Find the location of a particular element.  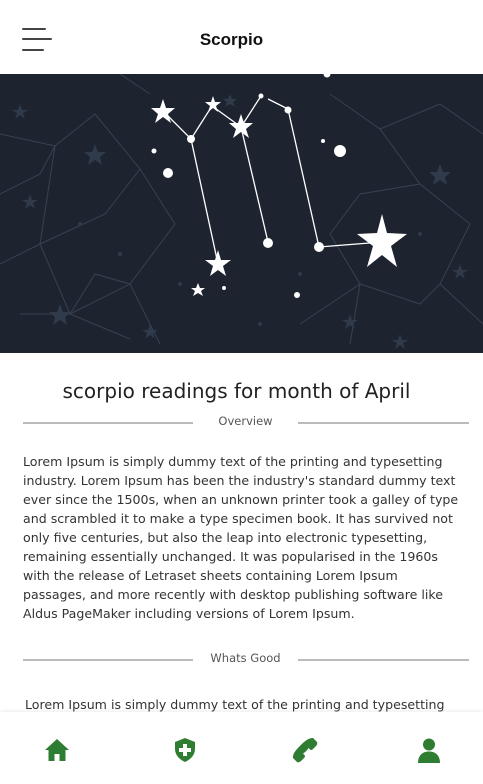

user-icon is located at coordinates (429, 750).